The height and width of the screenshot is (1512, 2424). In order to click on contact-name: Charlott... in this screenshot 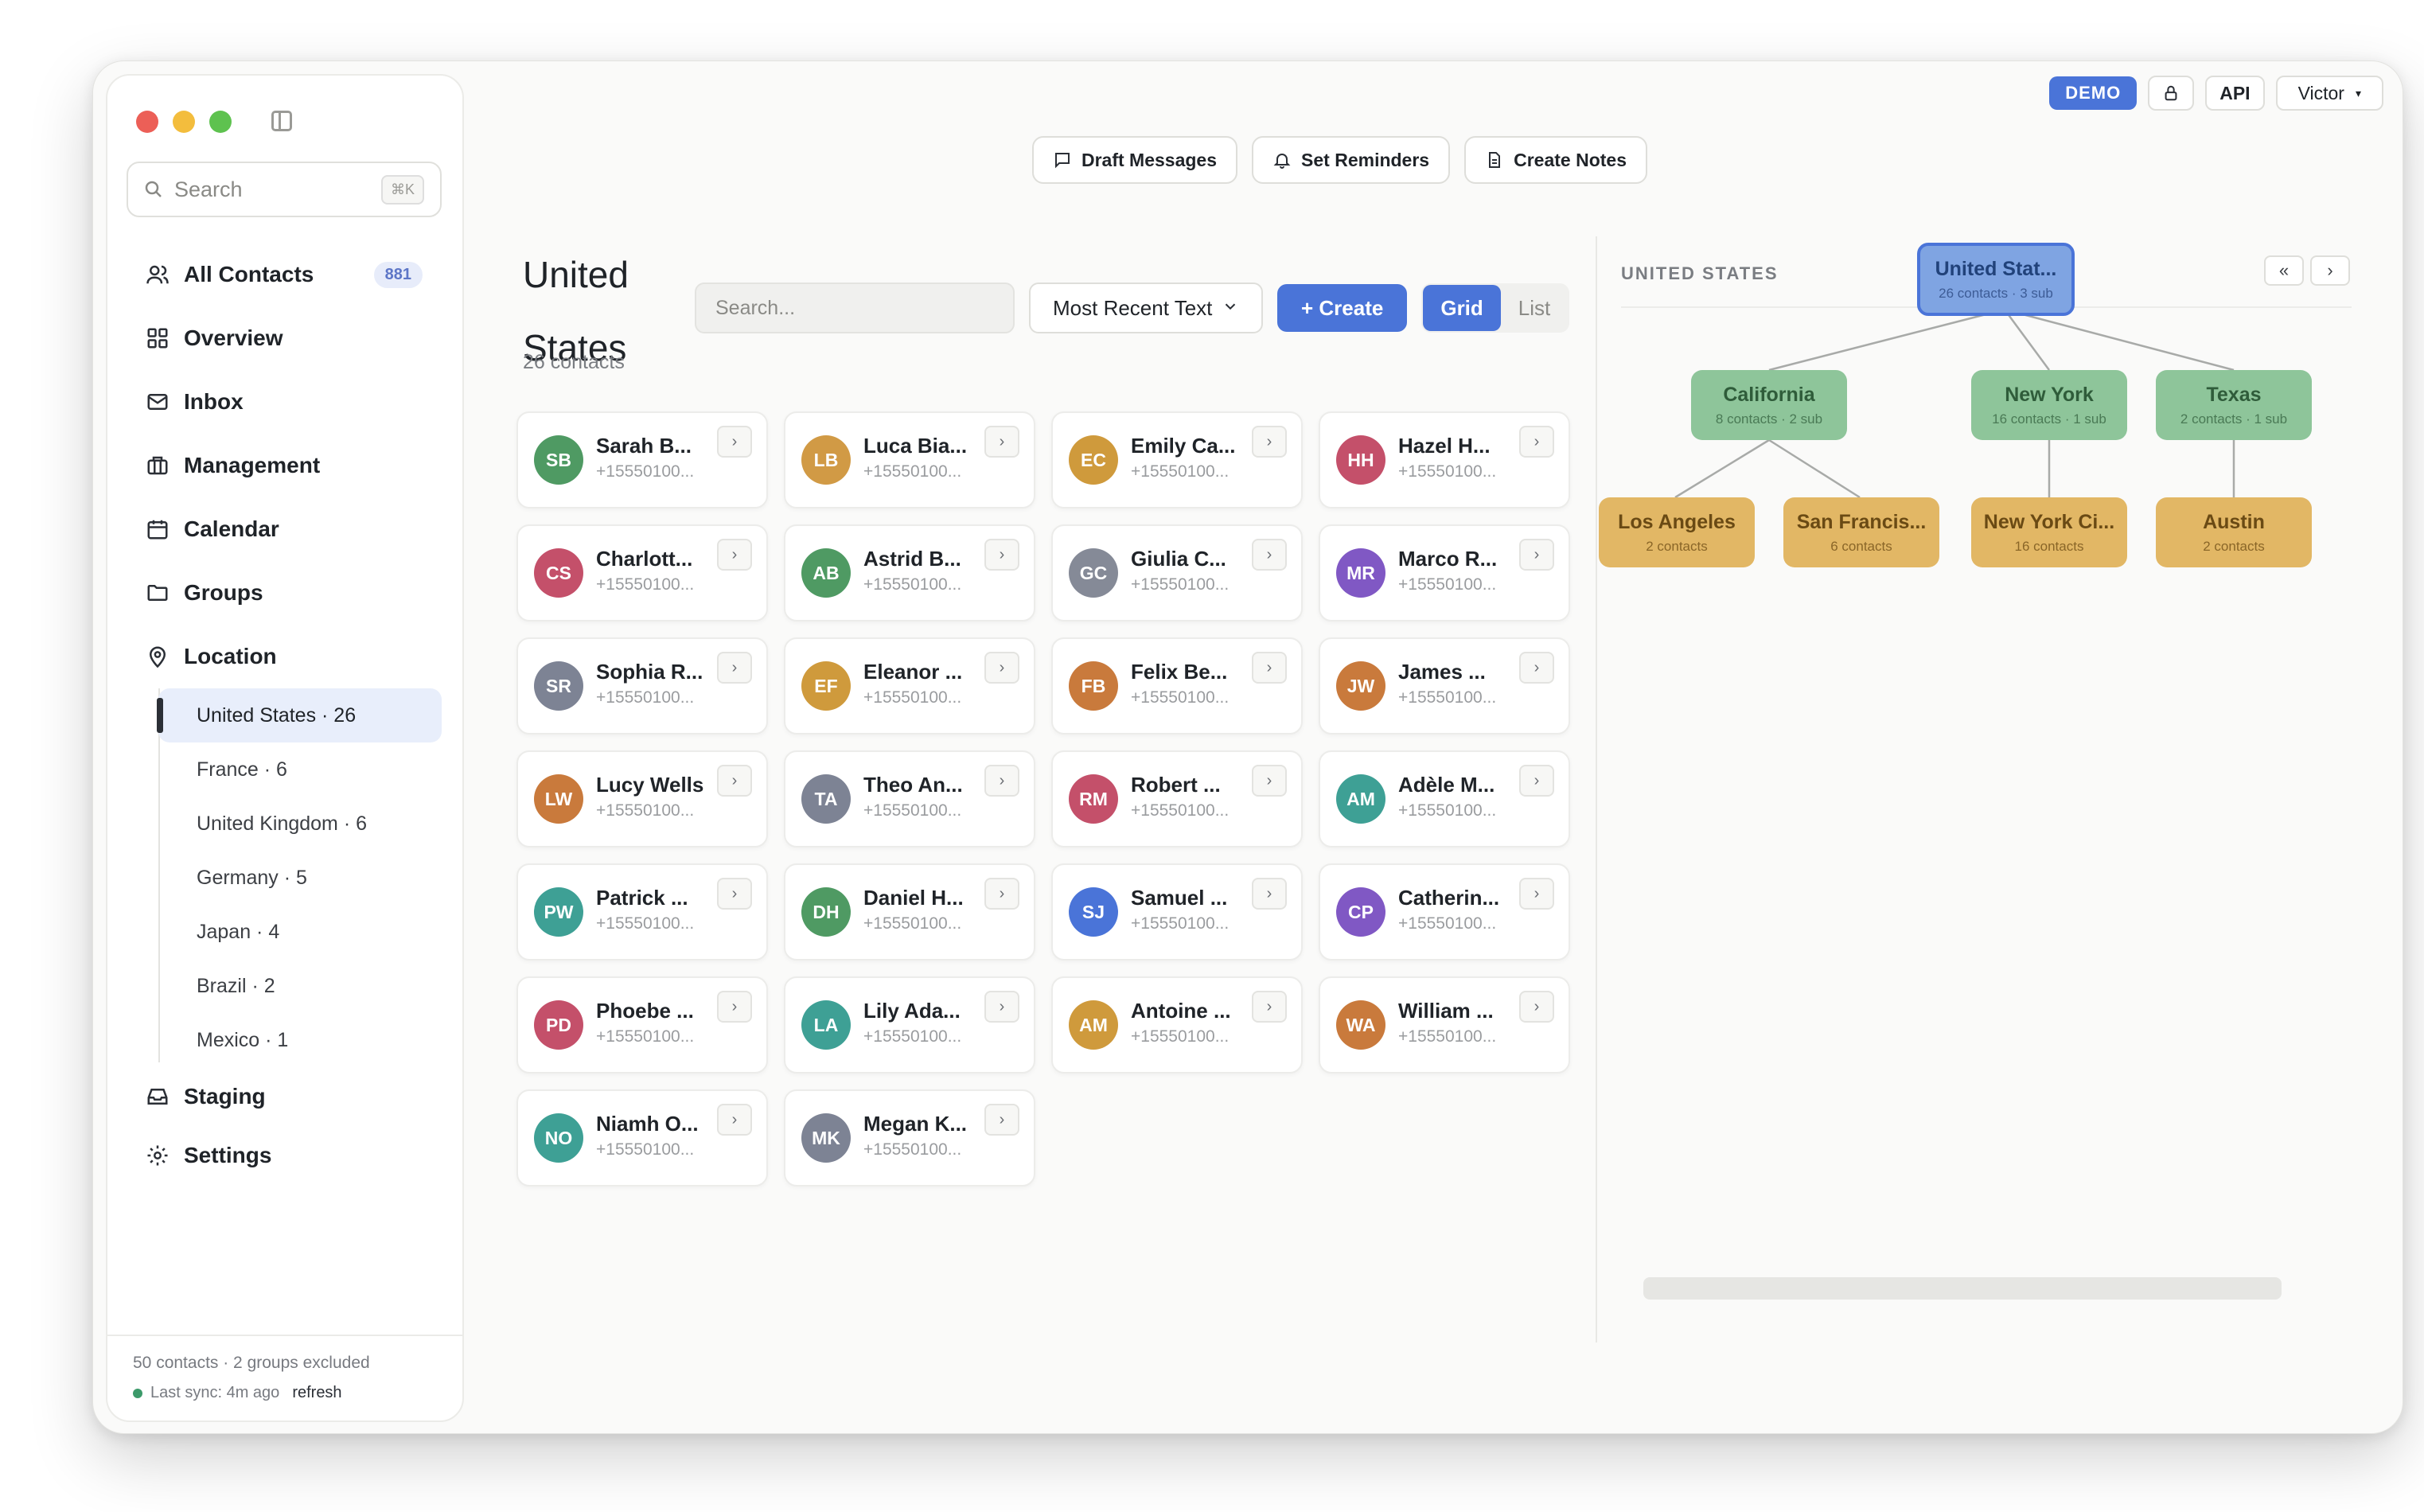, I will do `click(644, 559)`.